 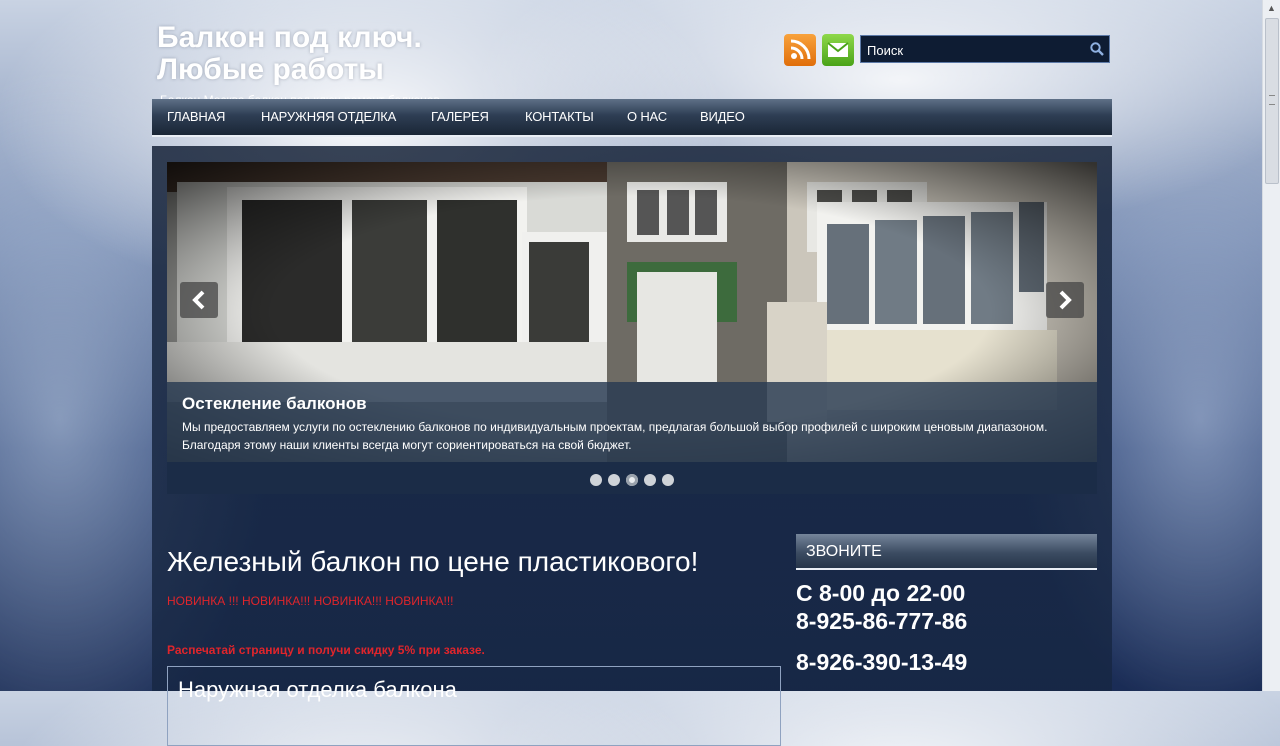 What do you see at coordinates (881, 593) in the screenshot?
I see `working-hours: С 8-00 до 22-00` at bounding box center [881, 593].